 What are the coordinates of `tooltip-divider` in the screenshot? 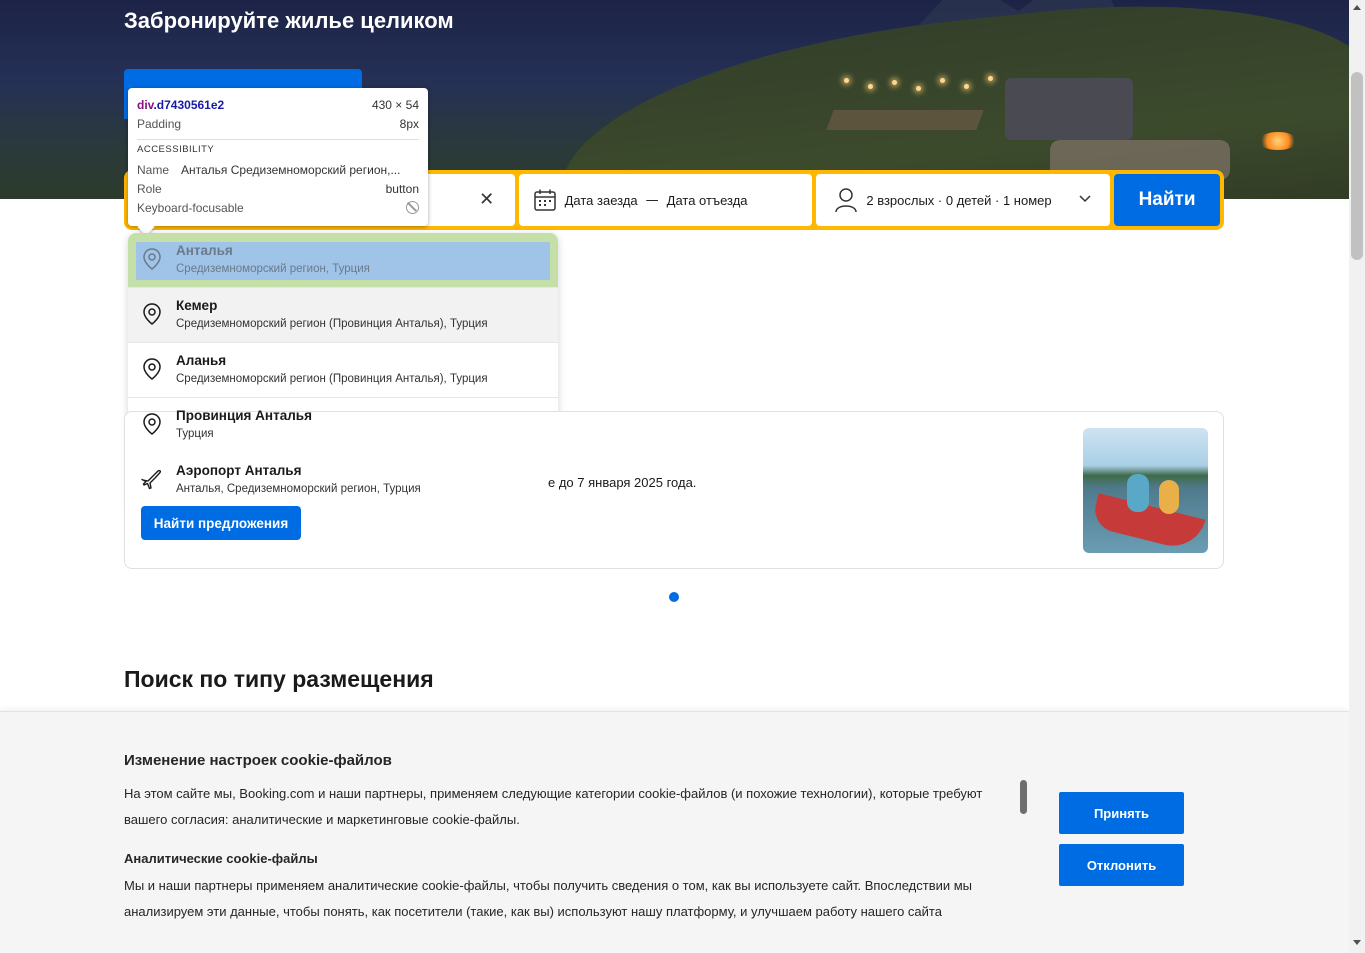 It's located at (278, 139).